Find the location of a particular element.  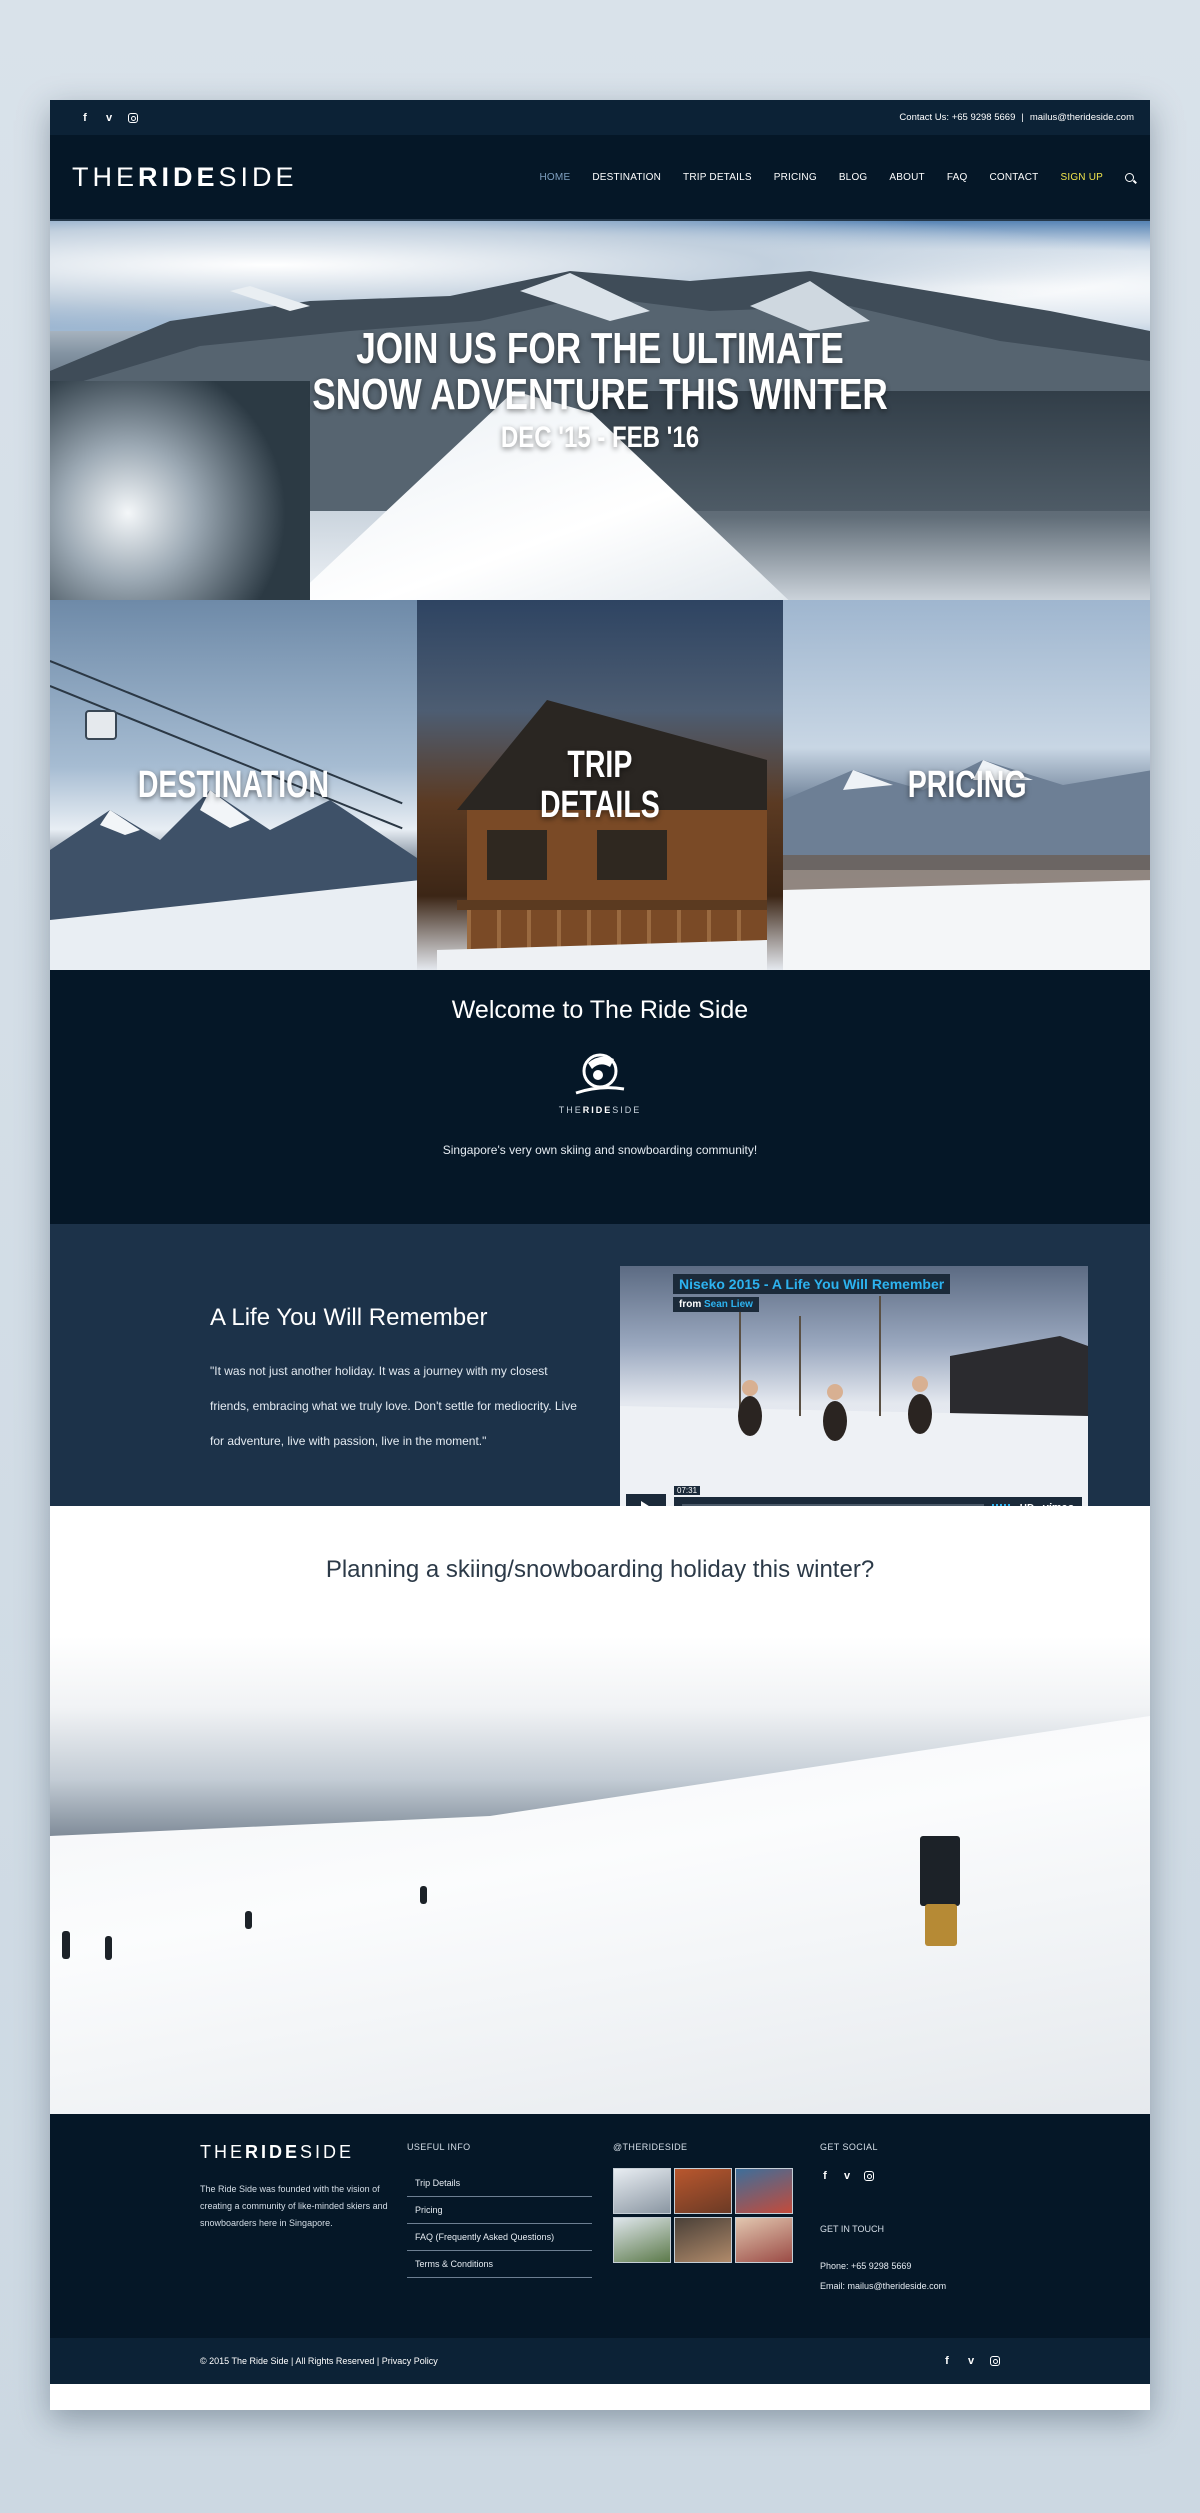

footer-email: Email: mailus@therideside.com is located at coordinates (883, 2286).